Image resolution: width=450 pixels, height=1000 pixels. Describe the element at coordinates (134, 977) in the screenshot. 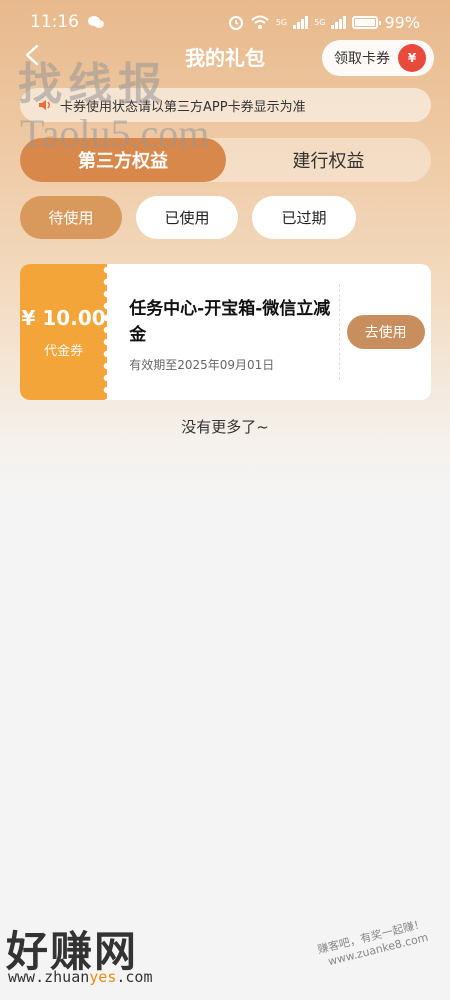

I see `watermark-url-suffix: .com` at that location.